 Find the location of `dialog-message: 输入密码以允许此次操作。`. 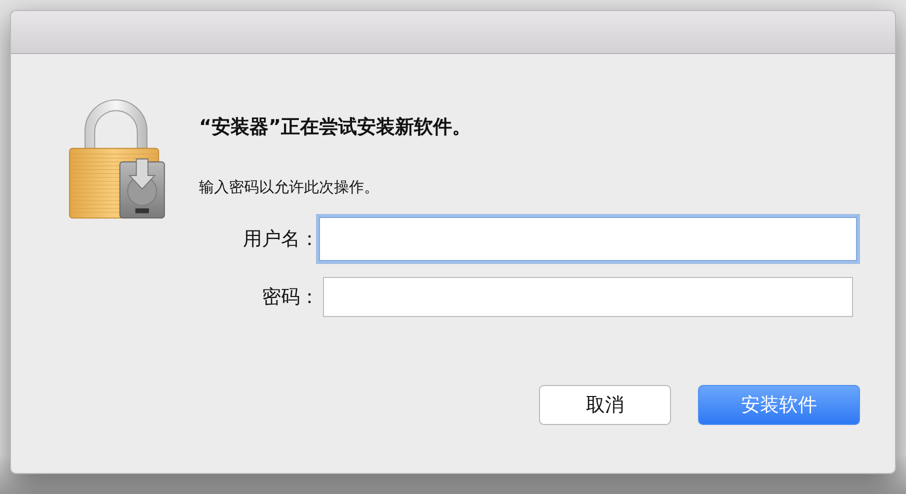

dialog-message: 输入密码以允许此次操作。 is located at coordinates (289, 187).